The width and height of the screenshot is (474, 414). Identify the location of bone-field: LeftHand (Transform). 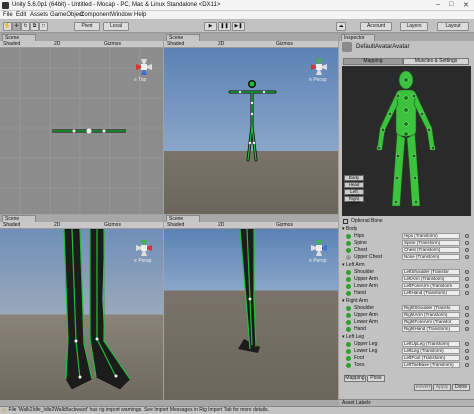
(431, 293).